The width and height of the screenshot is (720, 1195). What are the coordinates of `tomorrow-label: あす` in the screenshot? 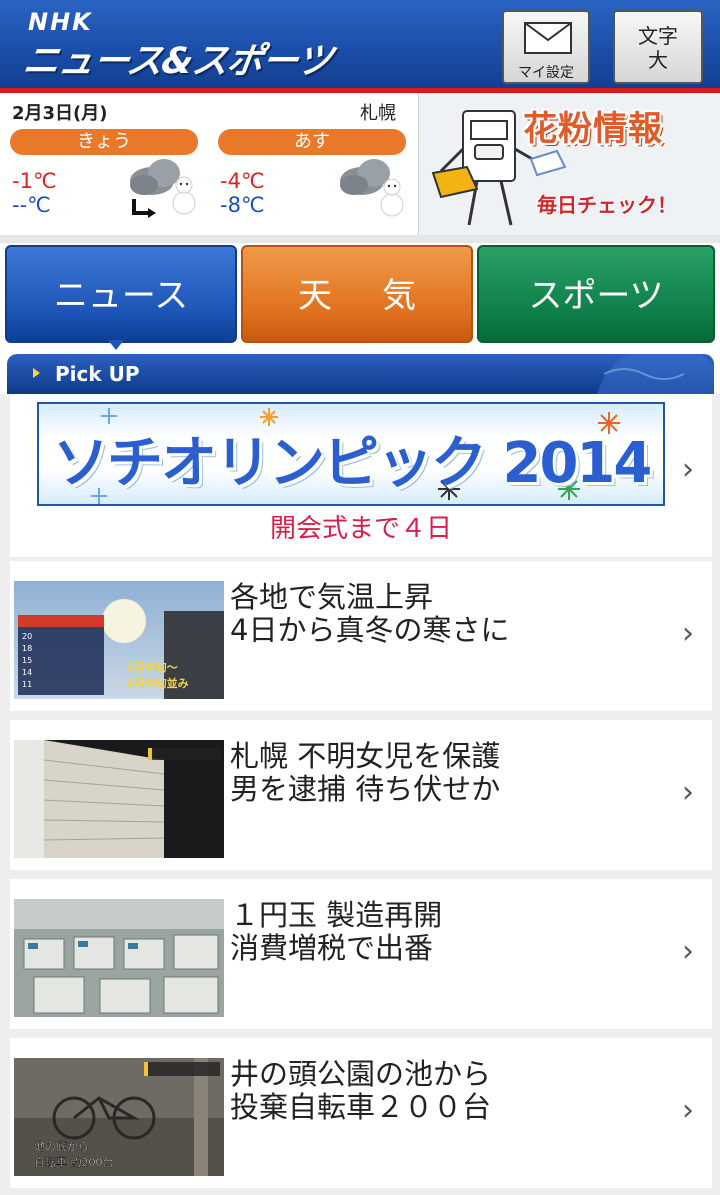 It's located at (312, 142).